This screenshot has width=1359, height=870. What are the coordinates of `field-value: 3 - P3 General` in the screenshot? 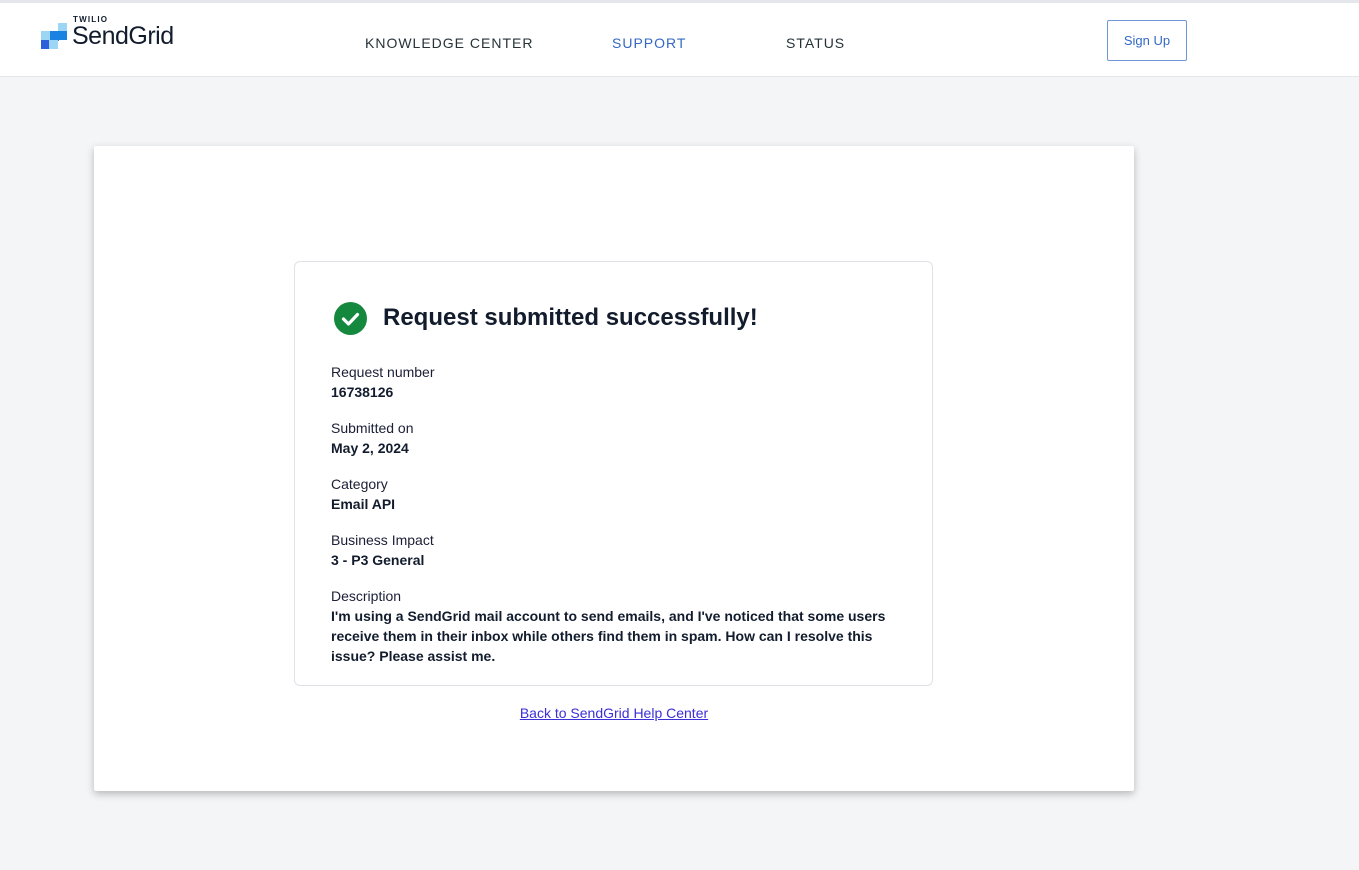 It's located at (378, 560).